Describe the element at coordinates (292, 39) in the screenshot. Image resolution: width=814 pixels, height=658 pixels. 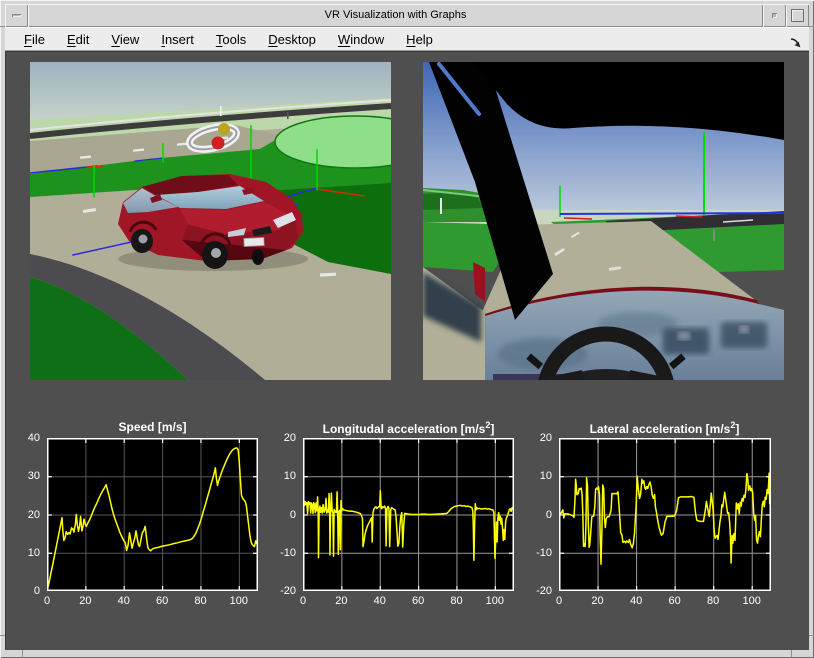
I see `menu-item-desktop: Desktop` at that location.